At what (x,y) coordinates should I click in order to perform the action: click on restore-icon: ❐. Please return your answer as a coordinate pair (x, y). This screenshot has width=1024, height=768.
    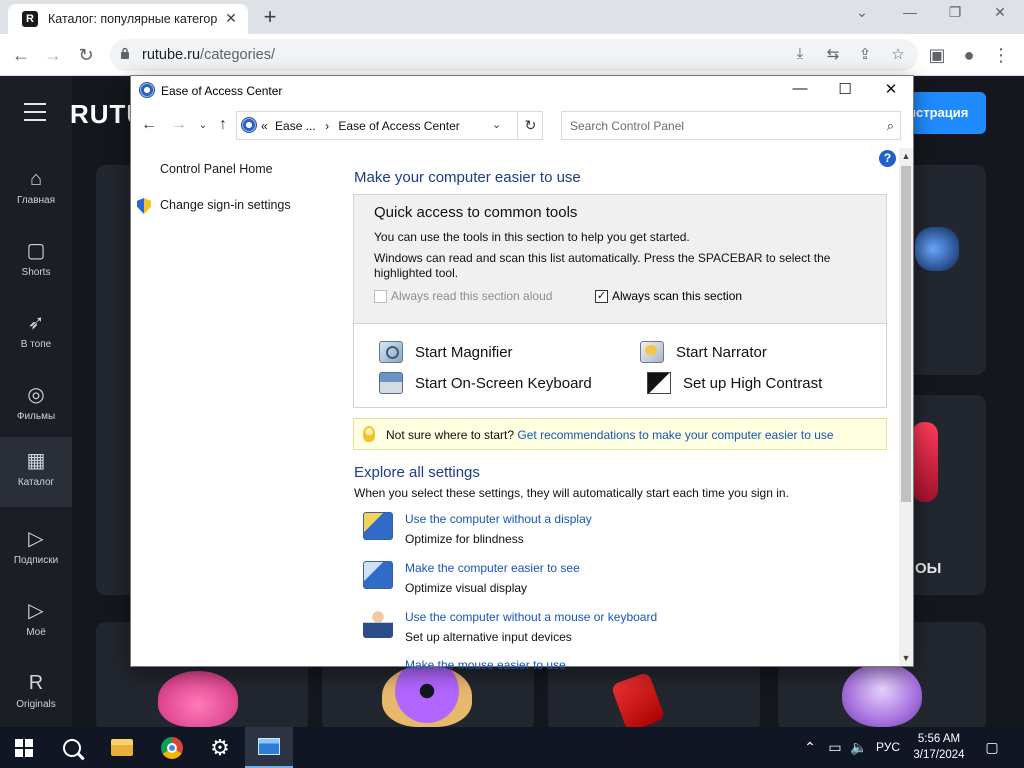
    Looking at the image, I should click on (955, 12).